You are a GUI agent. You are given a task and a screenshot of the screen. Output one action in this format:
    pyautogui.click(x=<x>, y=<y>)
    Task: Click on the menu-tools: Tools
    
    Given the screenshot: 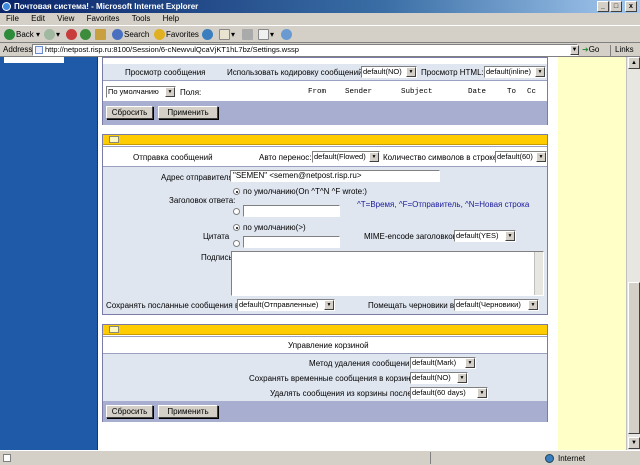 What is the action you would take?
    pyautogui.click(x=141, y=18)
    